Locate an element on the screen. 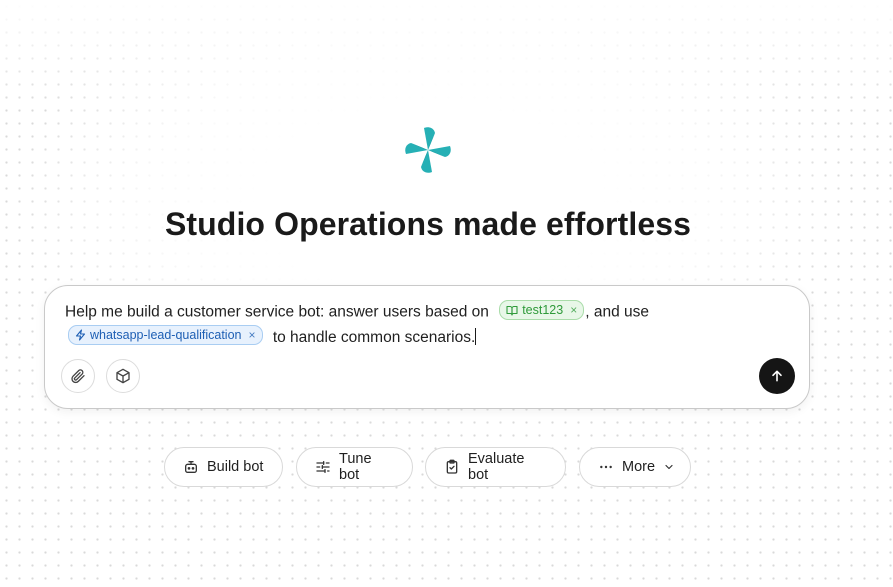 This screenshot has height=587, width=893. evaluate-bot-label: Evaluate bot is located at coordinates (496, 467).